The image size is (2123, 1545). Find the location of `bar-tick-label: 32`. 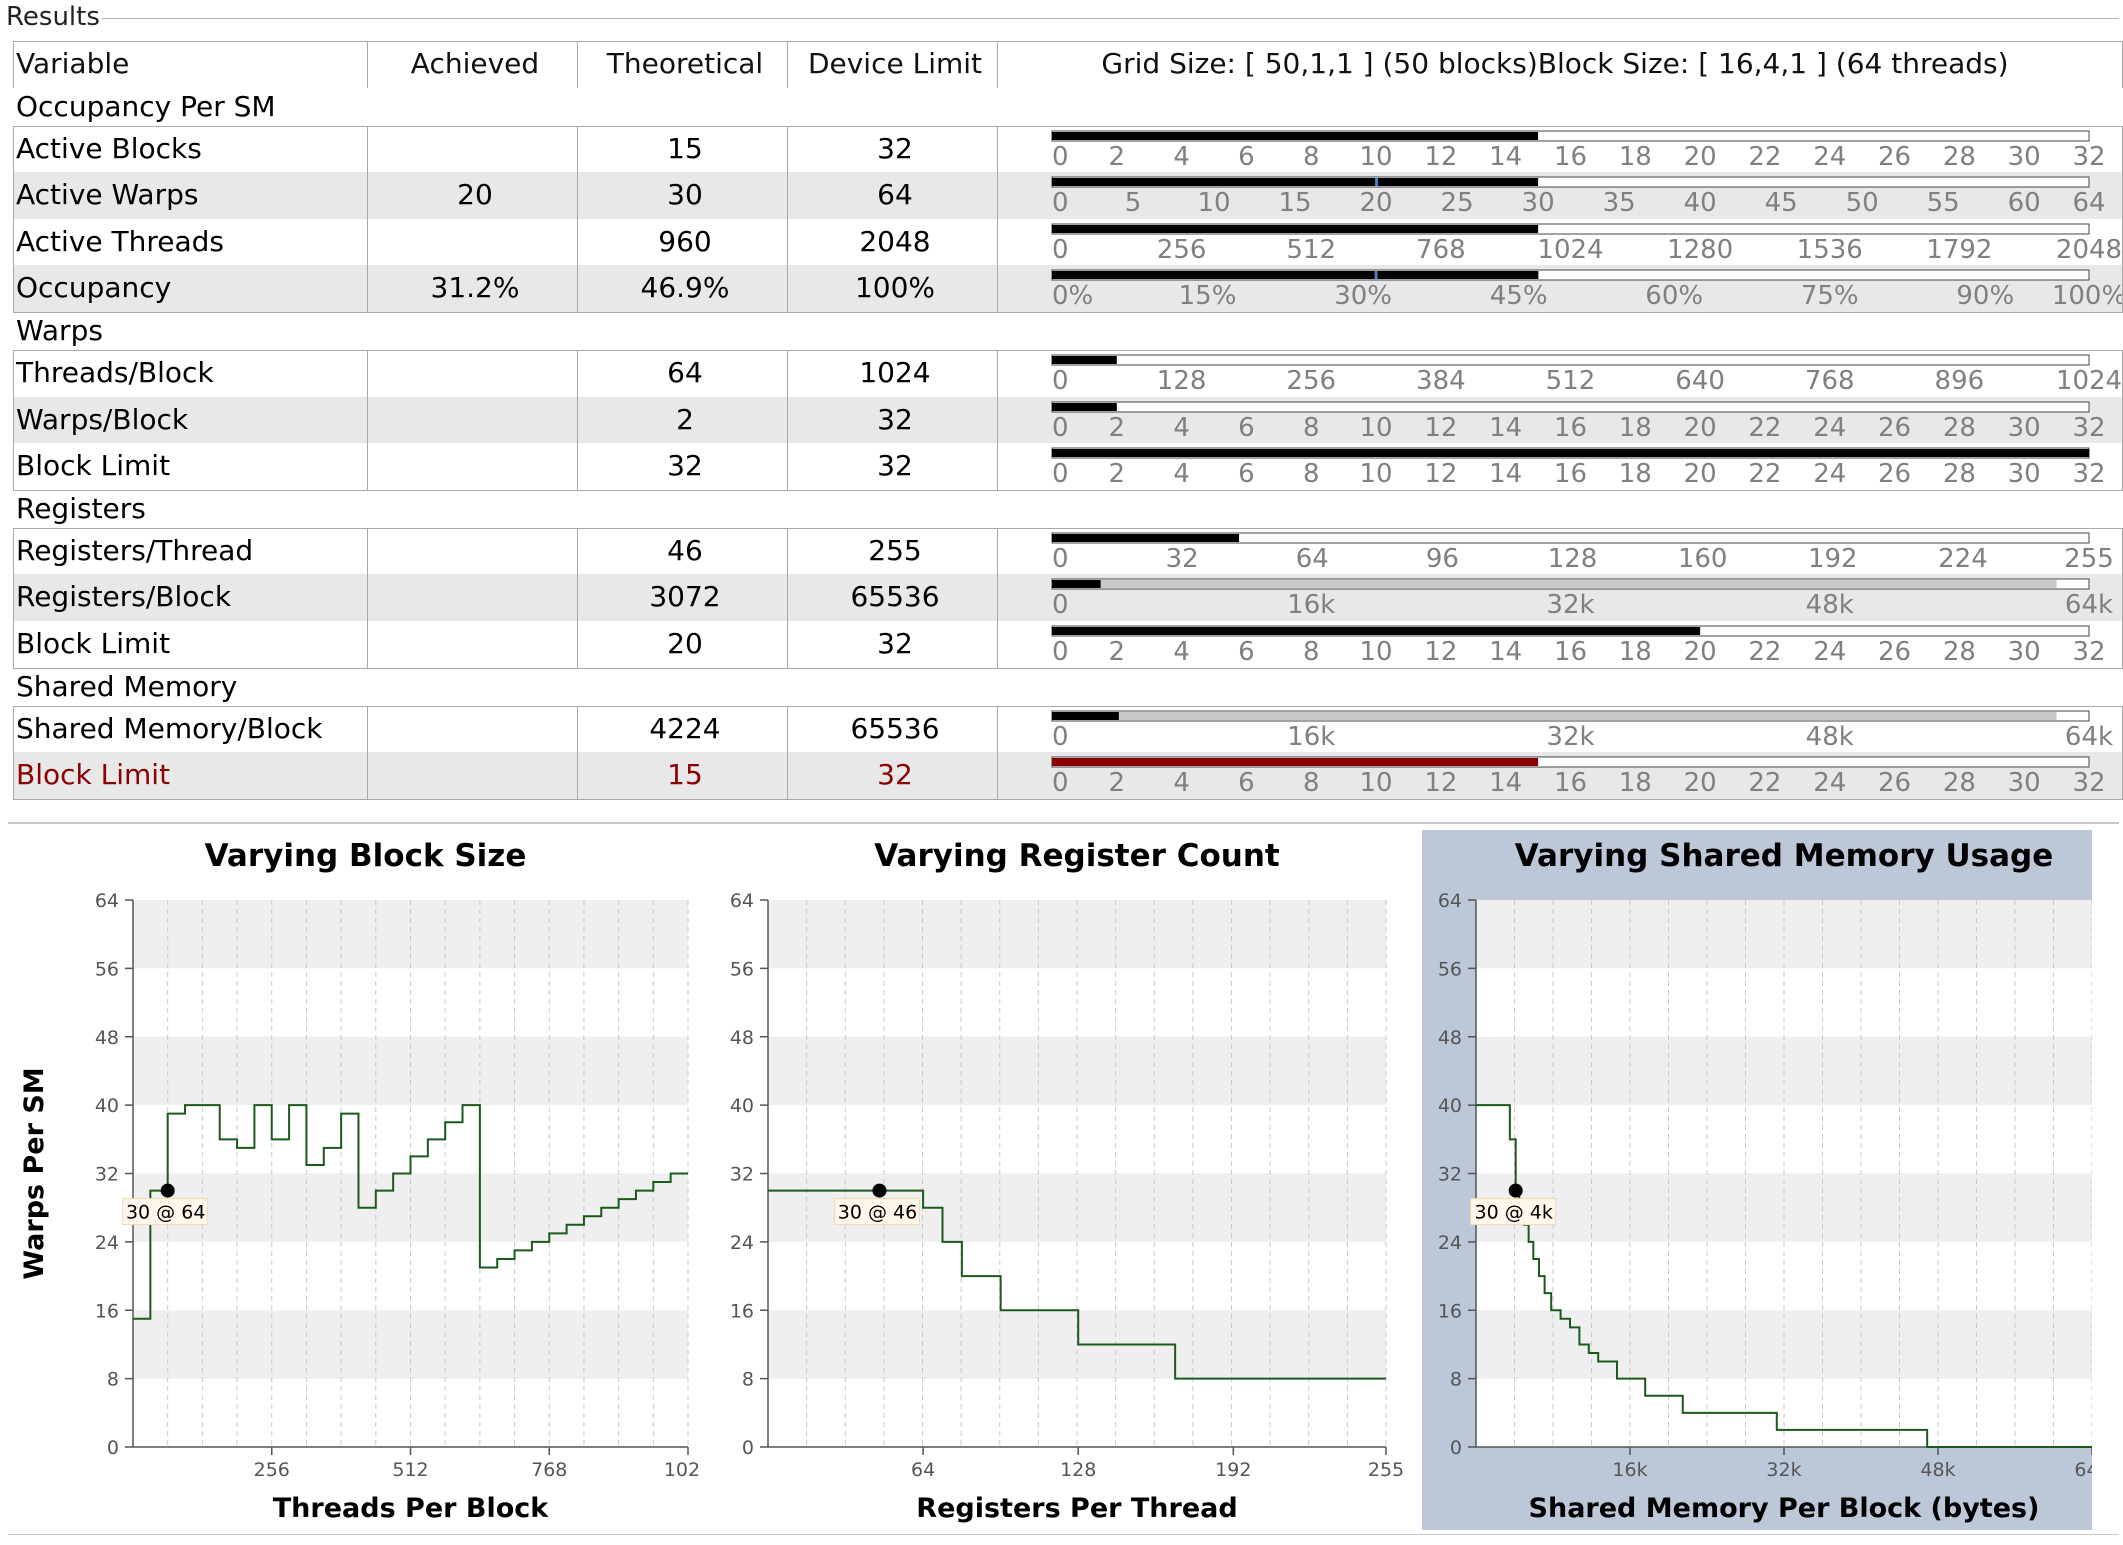

bar-tick-label: 32 is located at coordinates (2088, 428).